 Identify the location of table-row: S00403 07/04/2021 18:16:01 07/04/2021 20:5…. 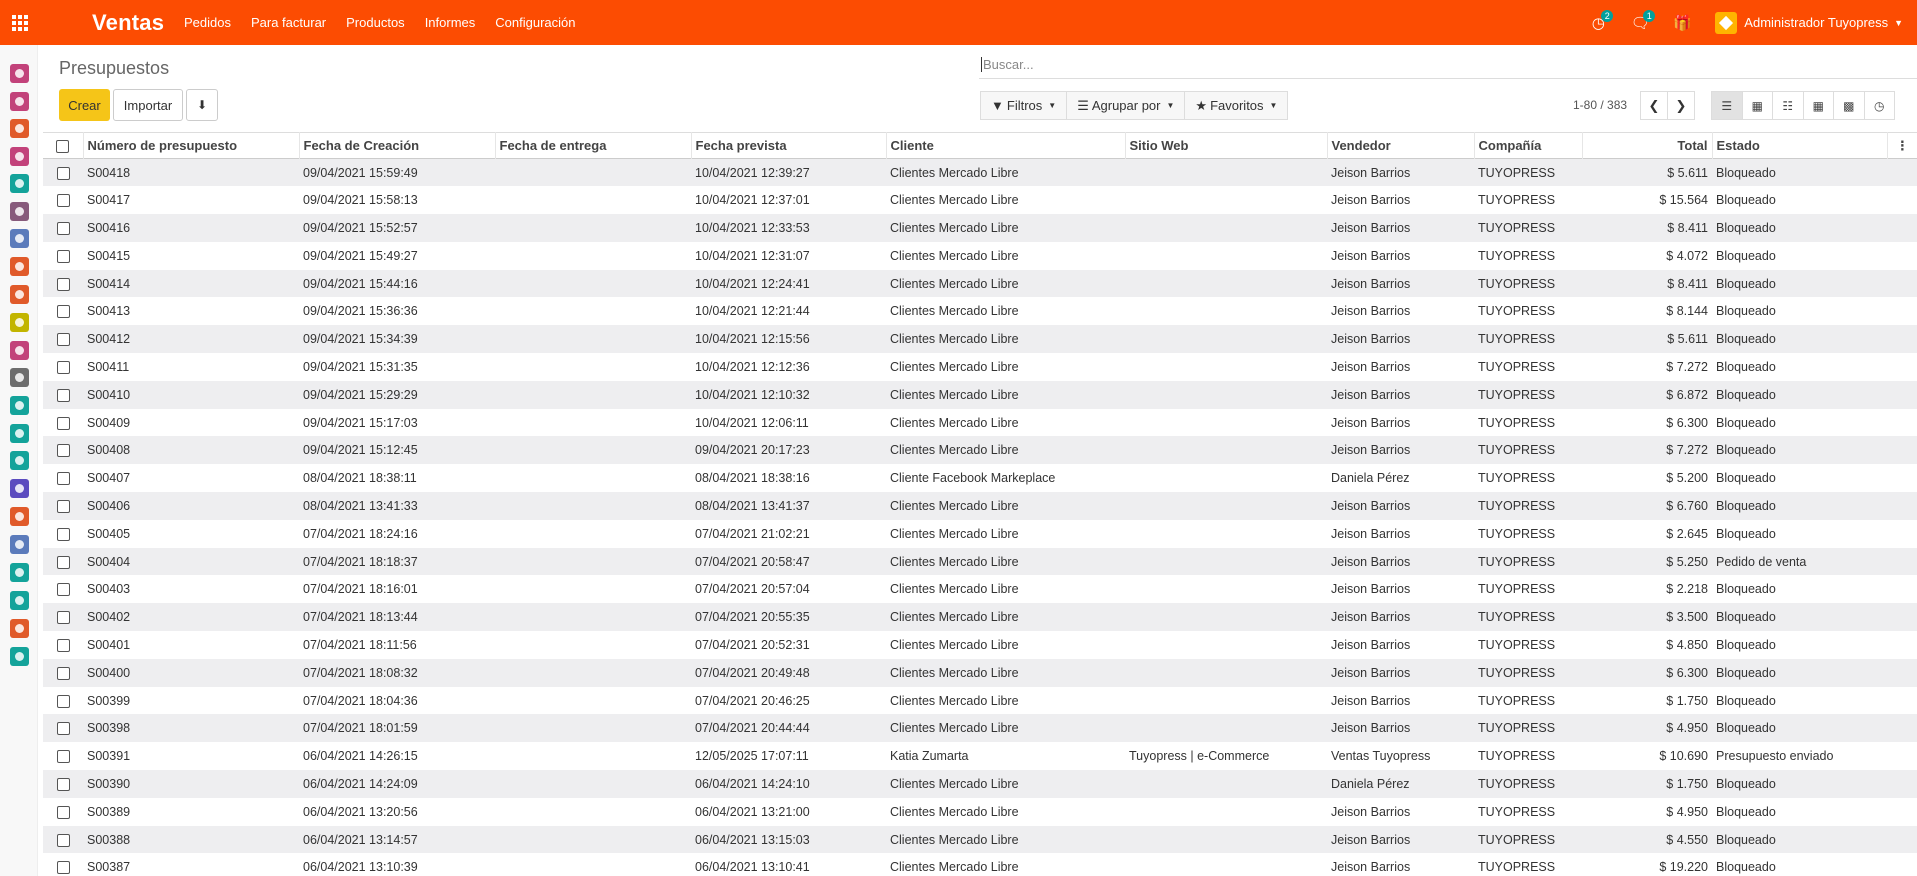
(980, 589).